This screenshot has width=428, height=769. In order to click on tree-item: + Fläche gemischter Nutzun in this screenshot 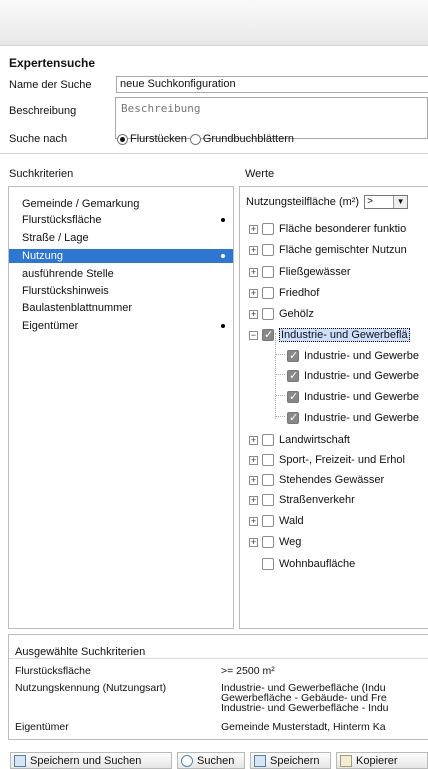, I will do `click(328, 250)`.